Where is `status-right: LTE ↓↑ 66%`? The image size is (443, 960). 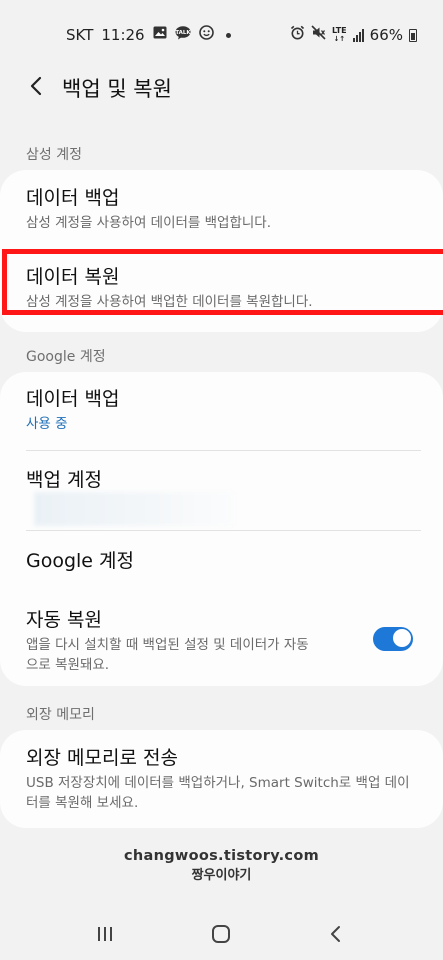
status-right: LTE ↓↑ 66% is located at coordinates (353, 35).